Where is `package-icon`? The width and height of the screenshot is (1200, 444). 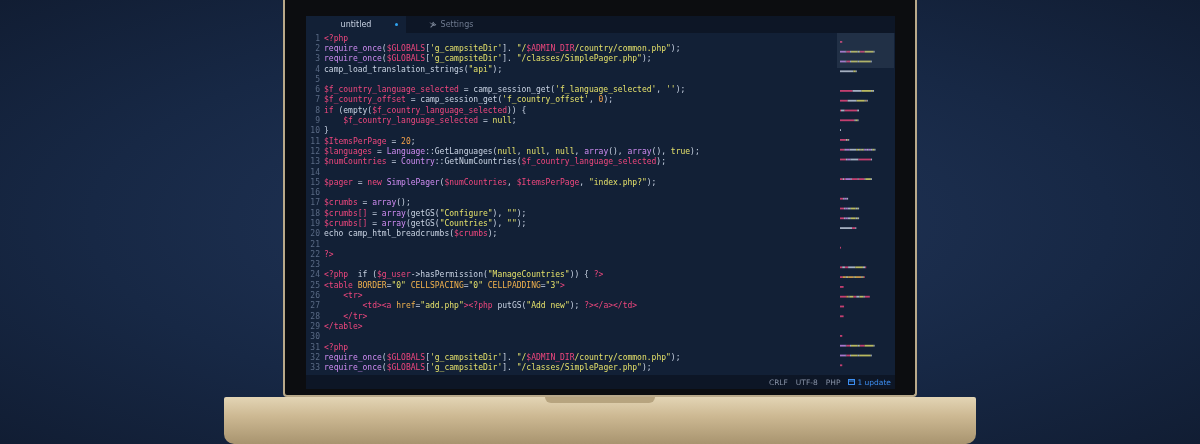 package-icon is located at coordinates (852, 382).